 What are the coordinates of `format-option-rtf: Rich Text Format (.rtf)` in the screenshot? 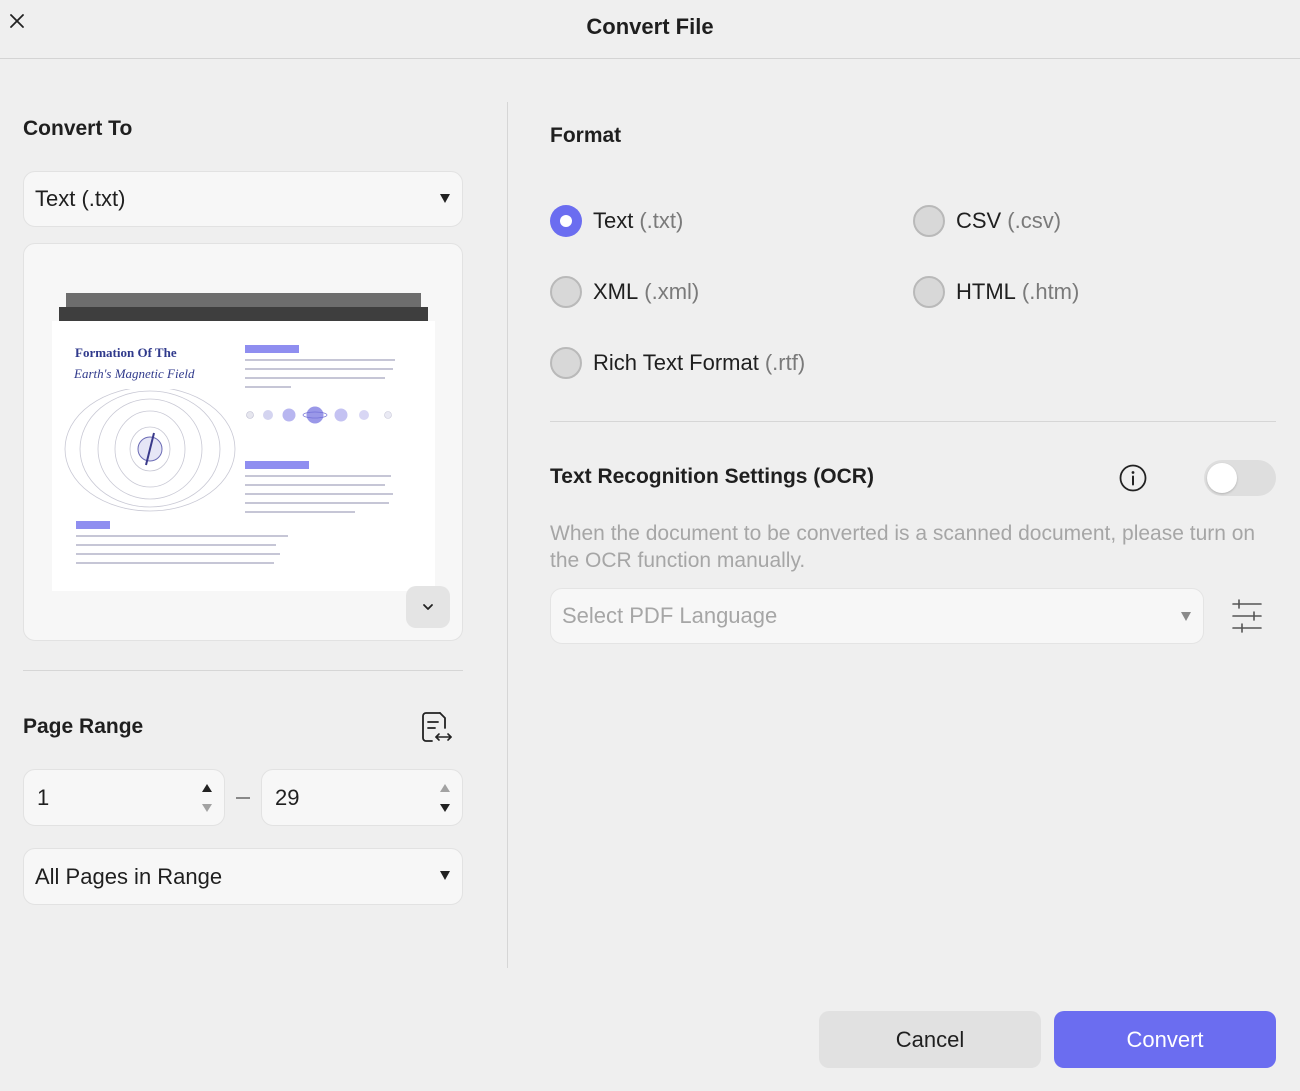 It's located at (677, 363).